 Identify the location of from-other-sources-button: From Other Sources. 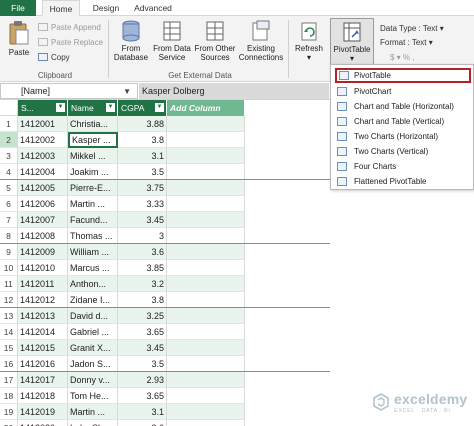
(215, 41).